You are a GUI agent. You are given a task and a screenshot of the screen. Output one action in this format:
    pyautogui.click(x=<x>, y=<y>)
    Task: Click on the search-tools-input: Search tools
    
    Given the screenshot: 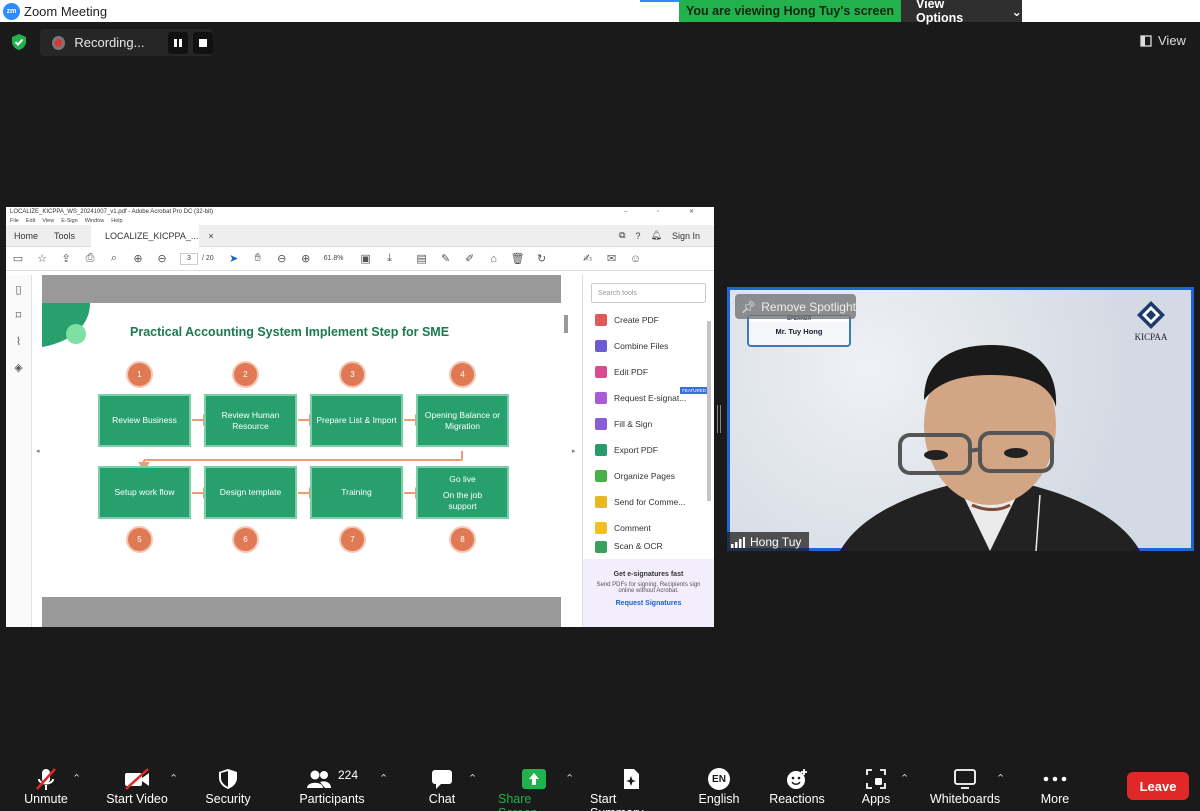 What is the action you would take?
    pyautogui.click(x=648, y=293)
    